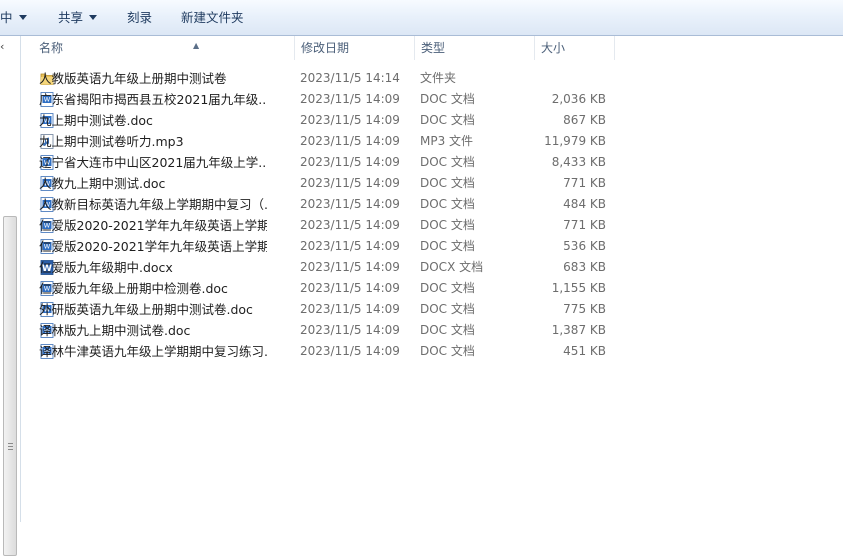 The height and width of the screenshot is (556, 843). Describe the element at coordinates (133, 78) in the screenshot. I see `file-name: 人教版英语九年级上册期中测试卷` at that location.